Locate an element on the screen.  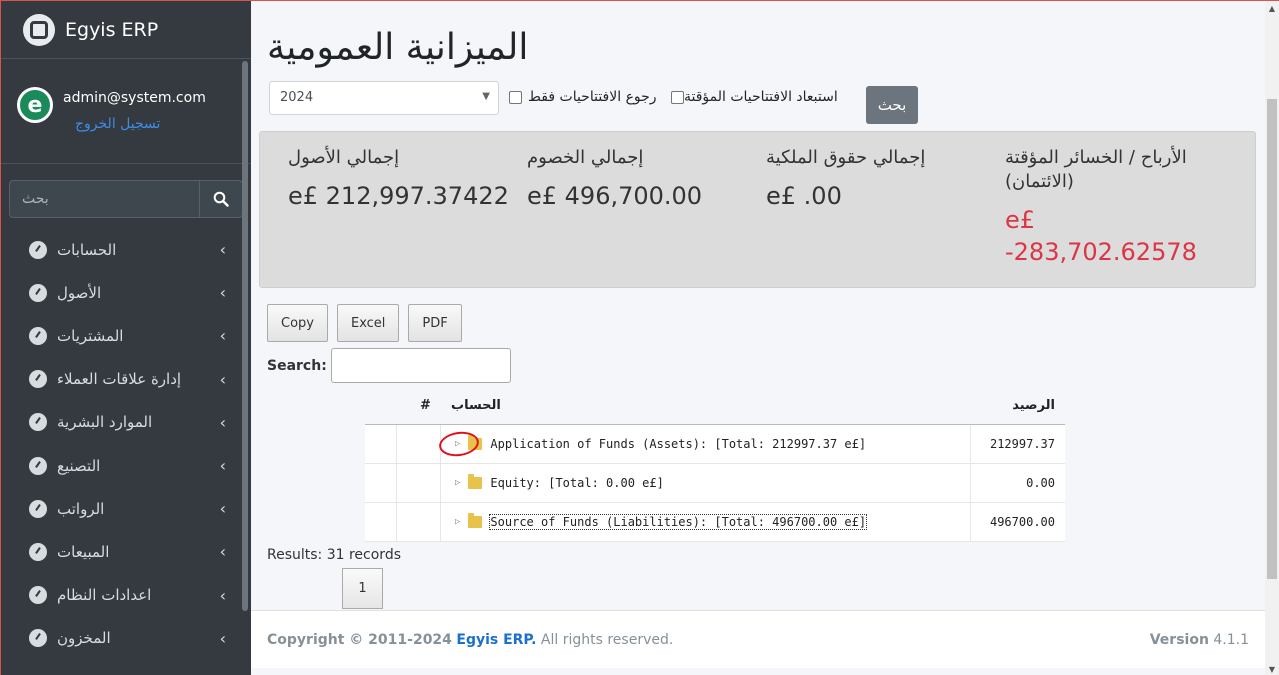
brand: Egyis ERP is located at coordinates (126, 30).